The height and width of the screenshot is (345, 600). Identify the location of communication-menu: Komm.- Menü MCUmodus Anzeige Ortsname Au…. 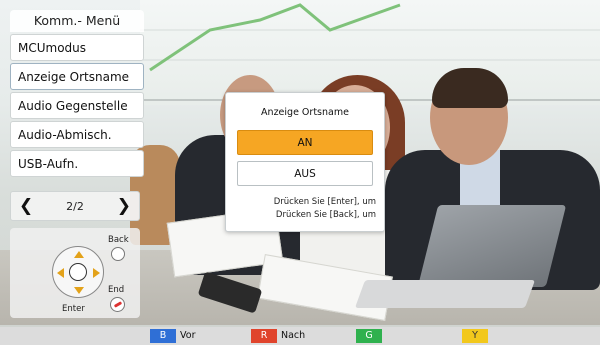
(77, 93).